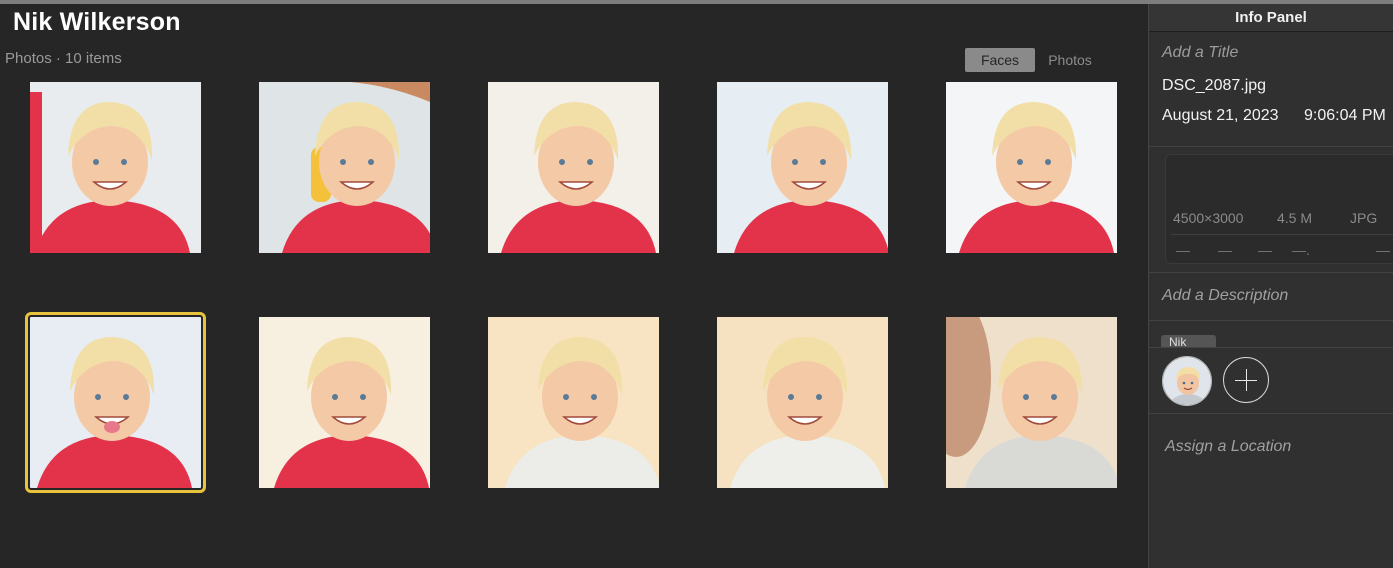 This screenshot has height=568, width=1393. What do you see at coordinates (1345, 115) in the screenshot?
I see `capture-time: 9:06:04 PM` at bounding box center [1345, 115].